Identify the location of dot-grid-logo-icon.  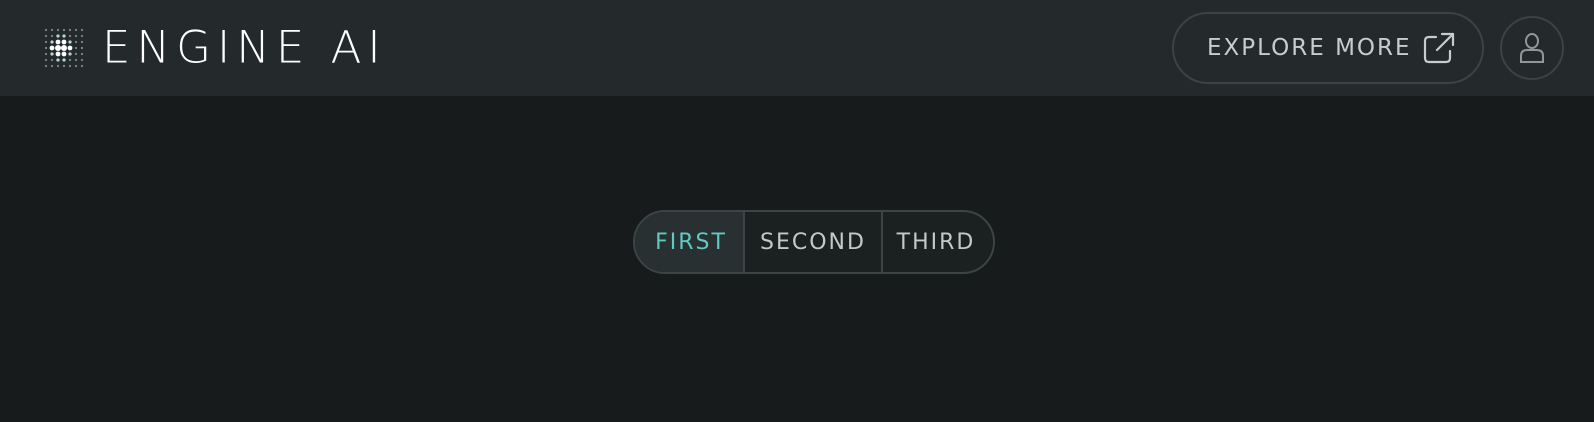
(64, 48).